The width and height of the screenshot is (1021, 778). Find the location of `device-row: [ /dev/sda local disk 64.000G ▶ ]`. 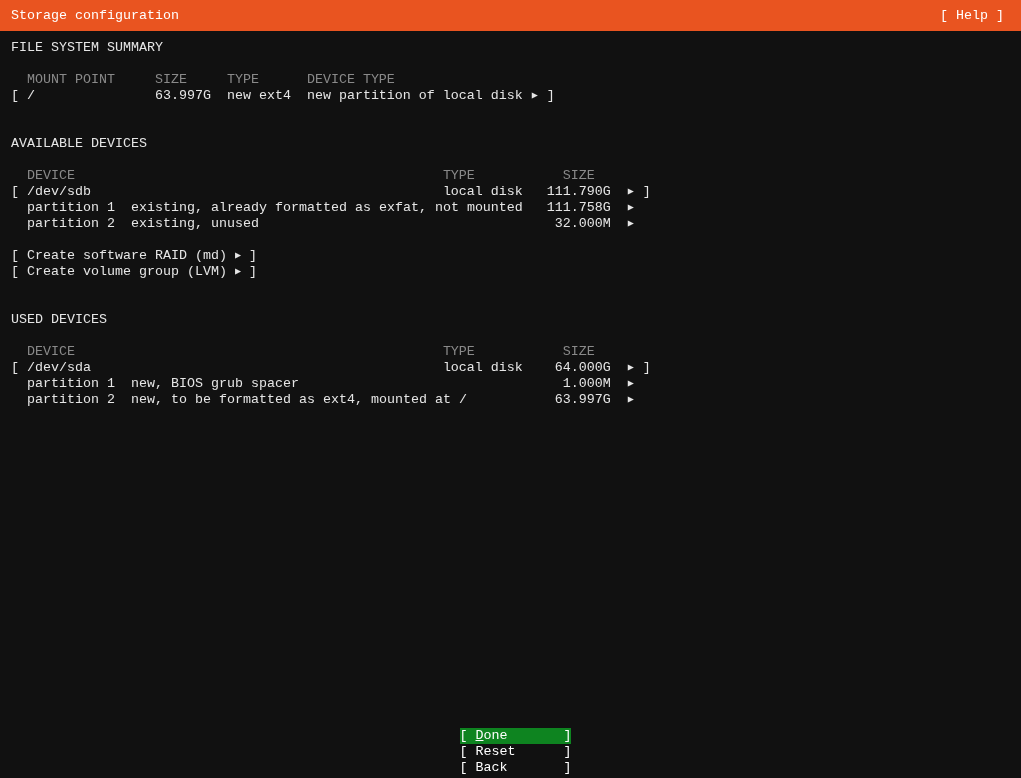

device-row: [ /dev/sda local disk 64.000G ▶ ] is located at coordinates (331, 368).